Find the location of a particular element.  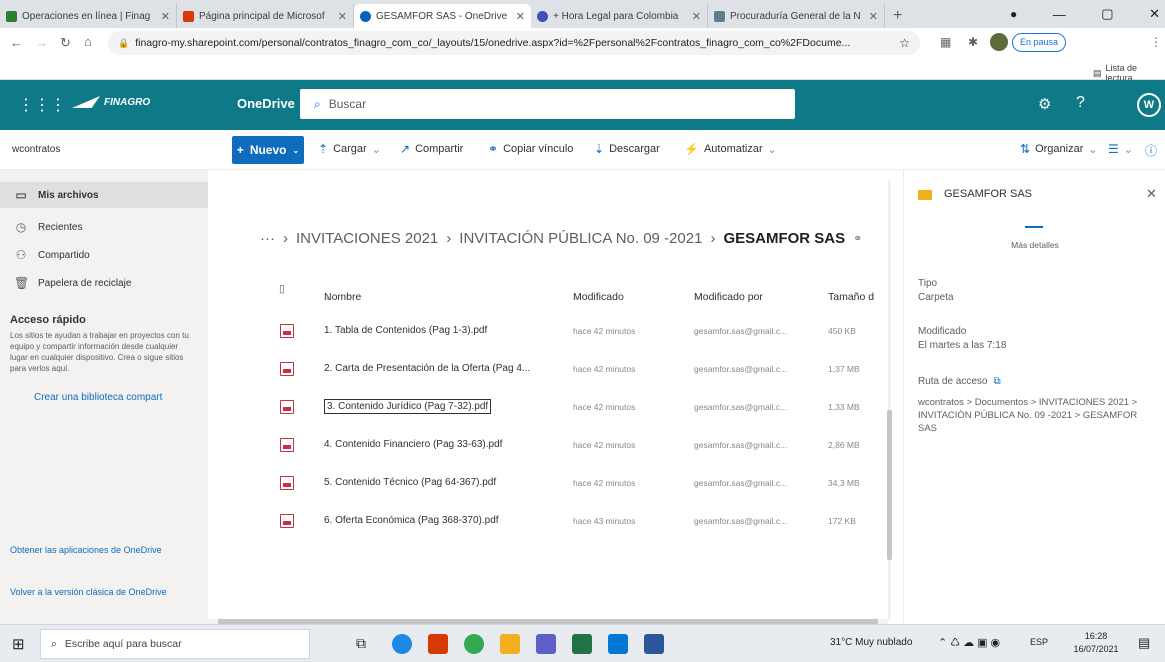

bookmark-star-icon: ☆ is located at coordinates (904, 43).